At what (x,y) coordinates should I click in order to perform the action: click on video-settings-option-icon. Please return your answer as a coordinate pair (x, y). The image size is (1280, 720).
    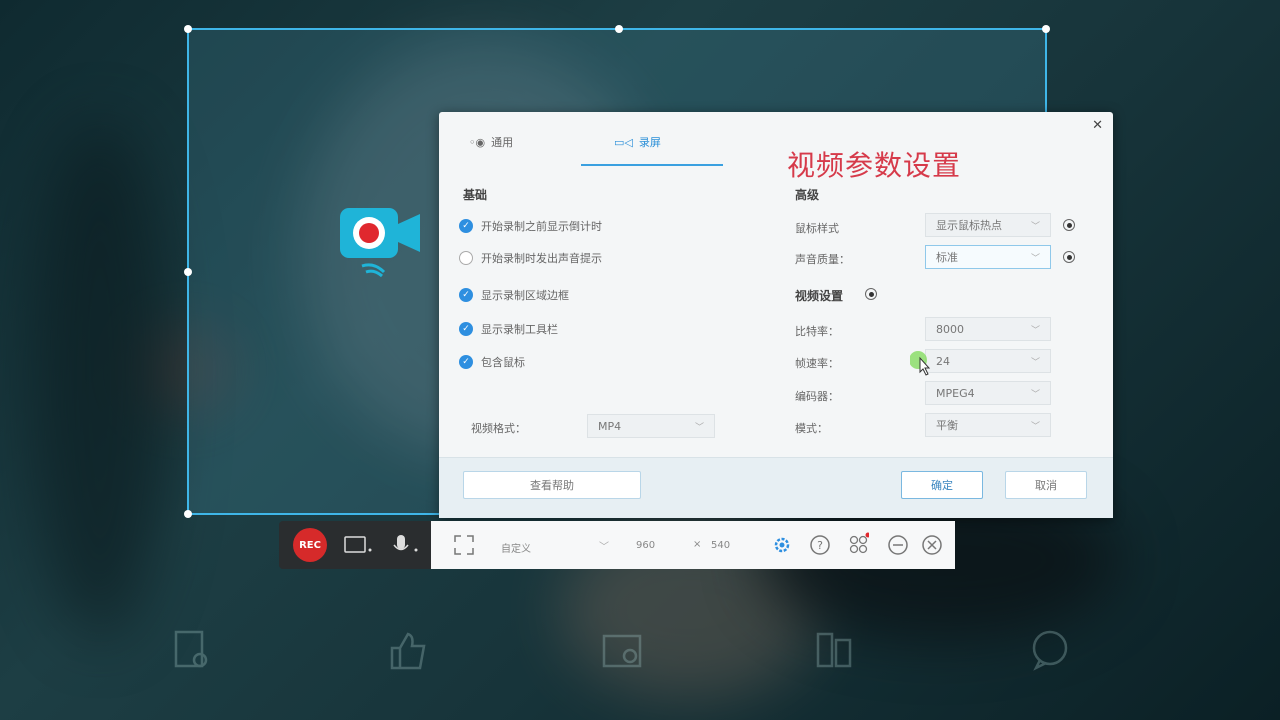
    Looking at the image, I should click on (871, 294).